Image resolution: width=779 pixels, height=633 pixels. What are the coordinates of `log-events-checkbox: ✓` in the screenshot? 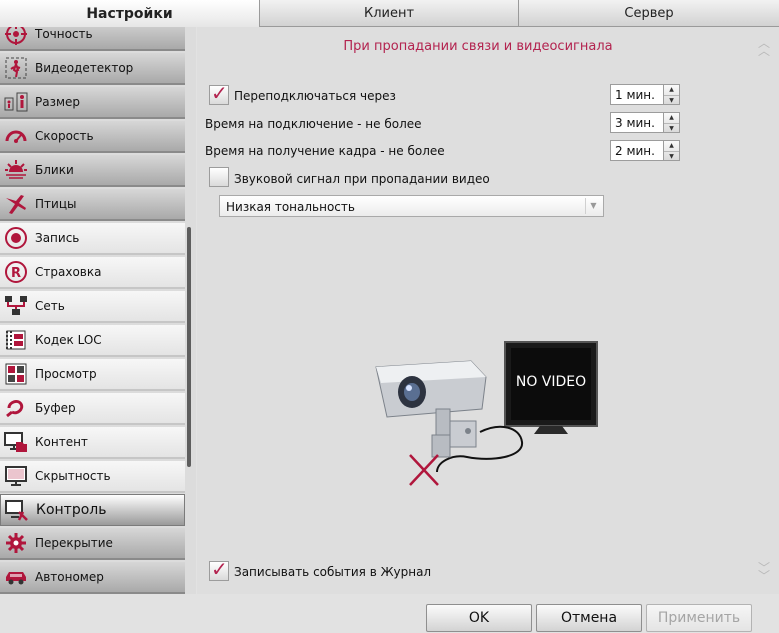 It's located at (219, 569).